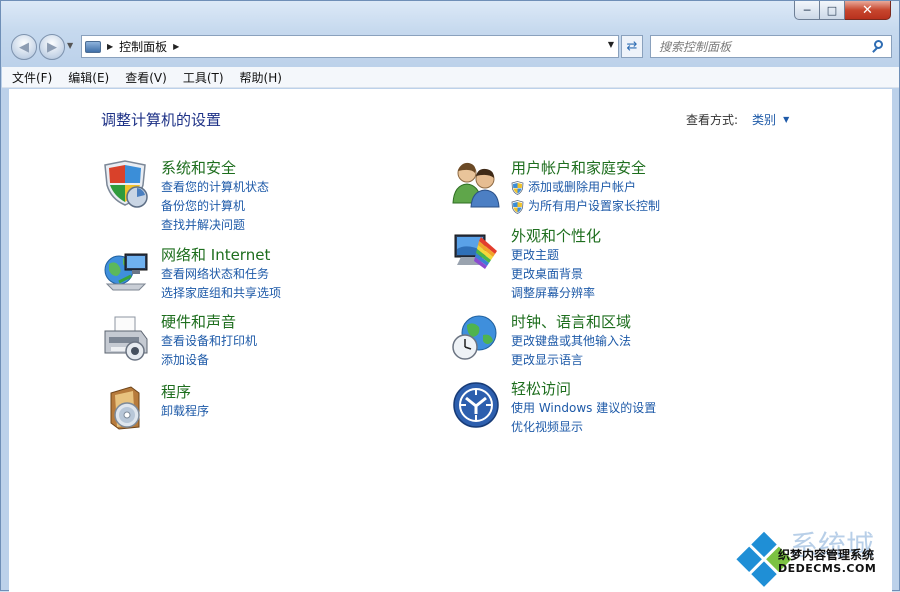 This screenshot has height=592, width=900. Describe the element at coordinates (93, 46) in the screenshot. I see `control-panel-icon` at that location.